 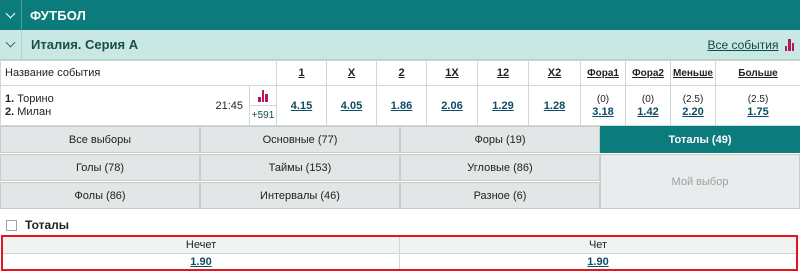 What do you see at coordinates (47, 225) in the screenshot?
I see `totals-section-title: Тоталы` at bounding box center [47, 225].